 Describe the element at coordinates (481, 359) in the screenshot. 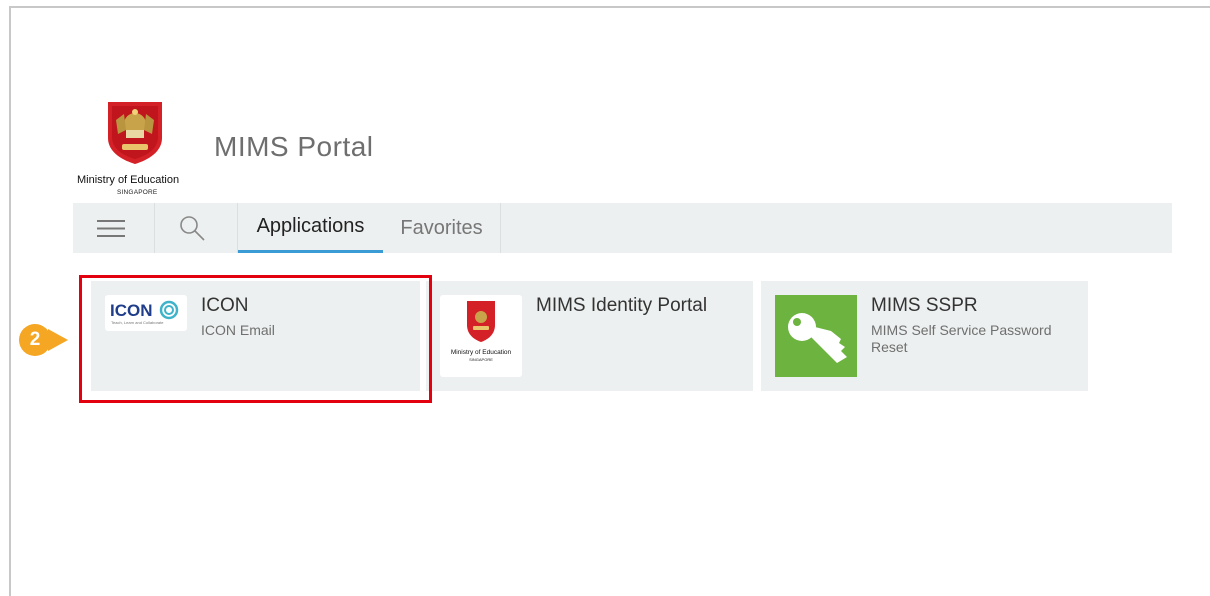

I see `svg-text: SINGAPORE` at that location.